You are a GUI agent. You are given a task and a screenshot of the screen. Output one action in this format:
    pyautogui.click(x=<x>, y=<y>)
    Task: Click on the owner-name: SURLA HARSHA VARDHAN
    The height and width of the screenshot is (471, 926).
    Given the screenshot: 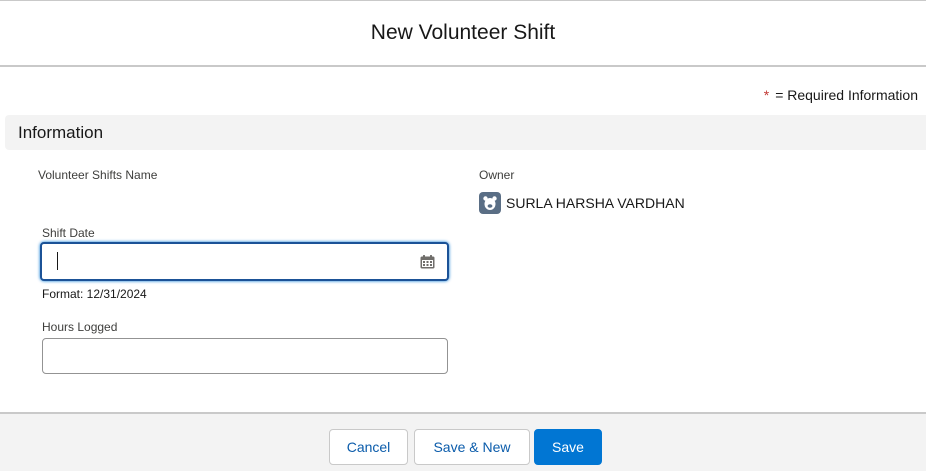 What is the action you would take?
    pyautogui.click(x=595, y=203)
    